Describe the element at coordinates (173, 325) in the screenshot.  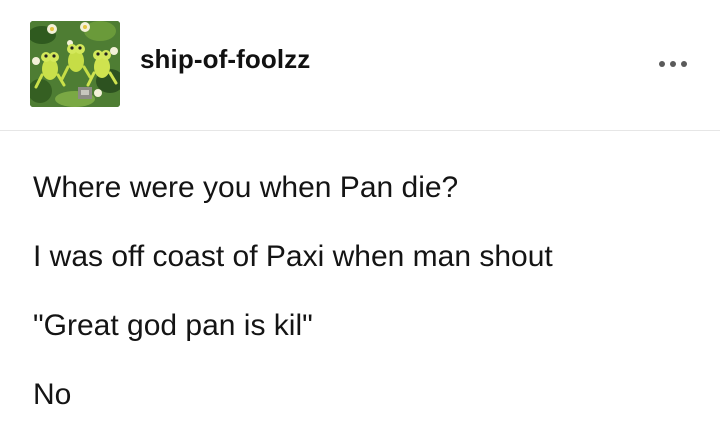
I see `post-paragraph: "Great god pan is kil"` at that location.